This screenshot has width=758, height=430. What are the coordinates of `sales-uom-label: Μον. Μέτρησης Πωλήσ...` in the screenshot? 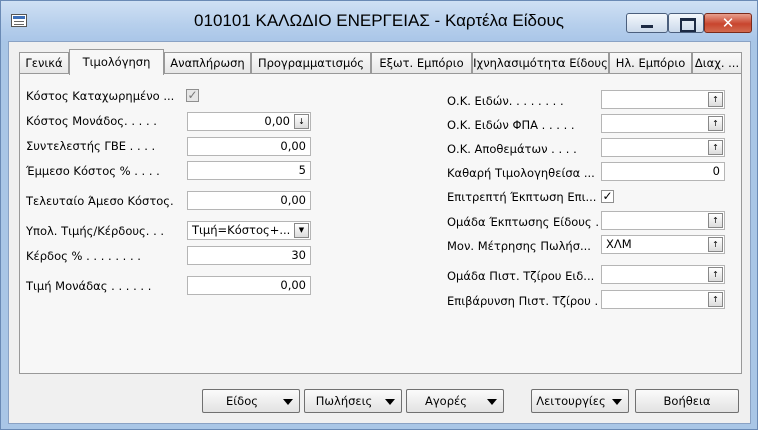 It's located at (519, 246).